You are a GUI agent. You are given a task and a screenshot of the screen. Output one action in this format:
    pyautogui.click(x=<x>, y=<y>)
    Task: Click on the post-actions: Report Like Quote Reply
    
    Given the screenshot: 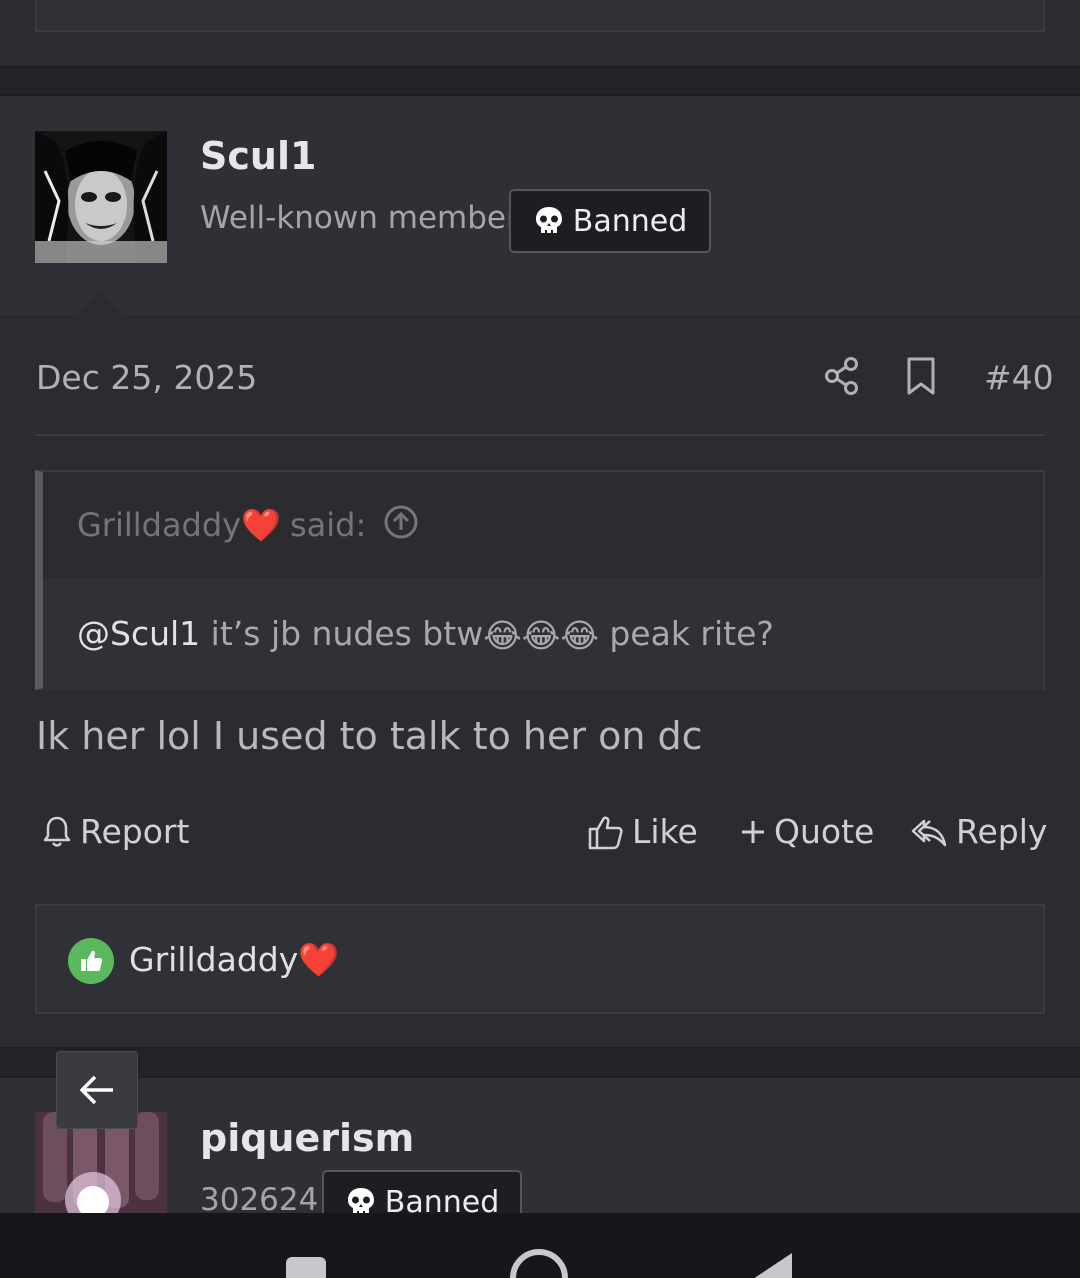 What is the action you would take?
    pyautogui.click(x=540, y=838)
    